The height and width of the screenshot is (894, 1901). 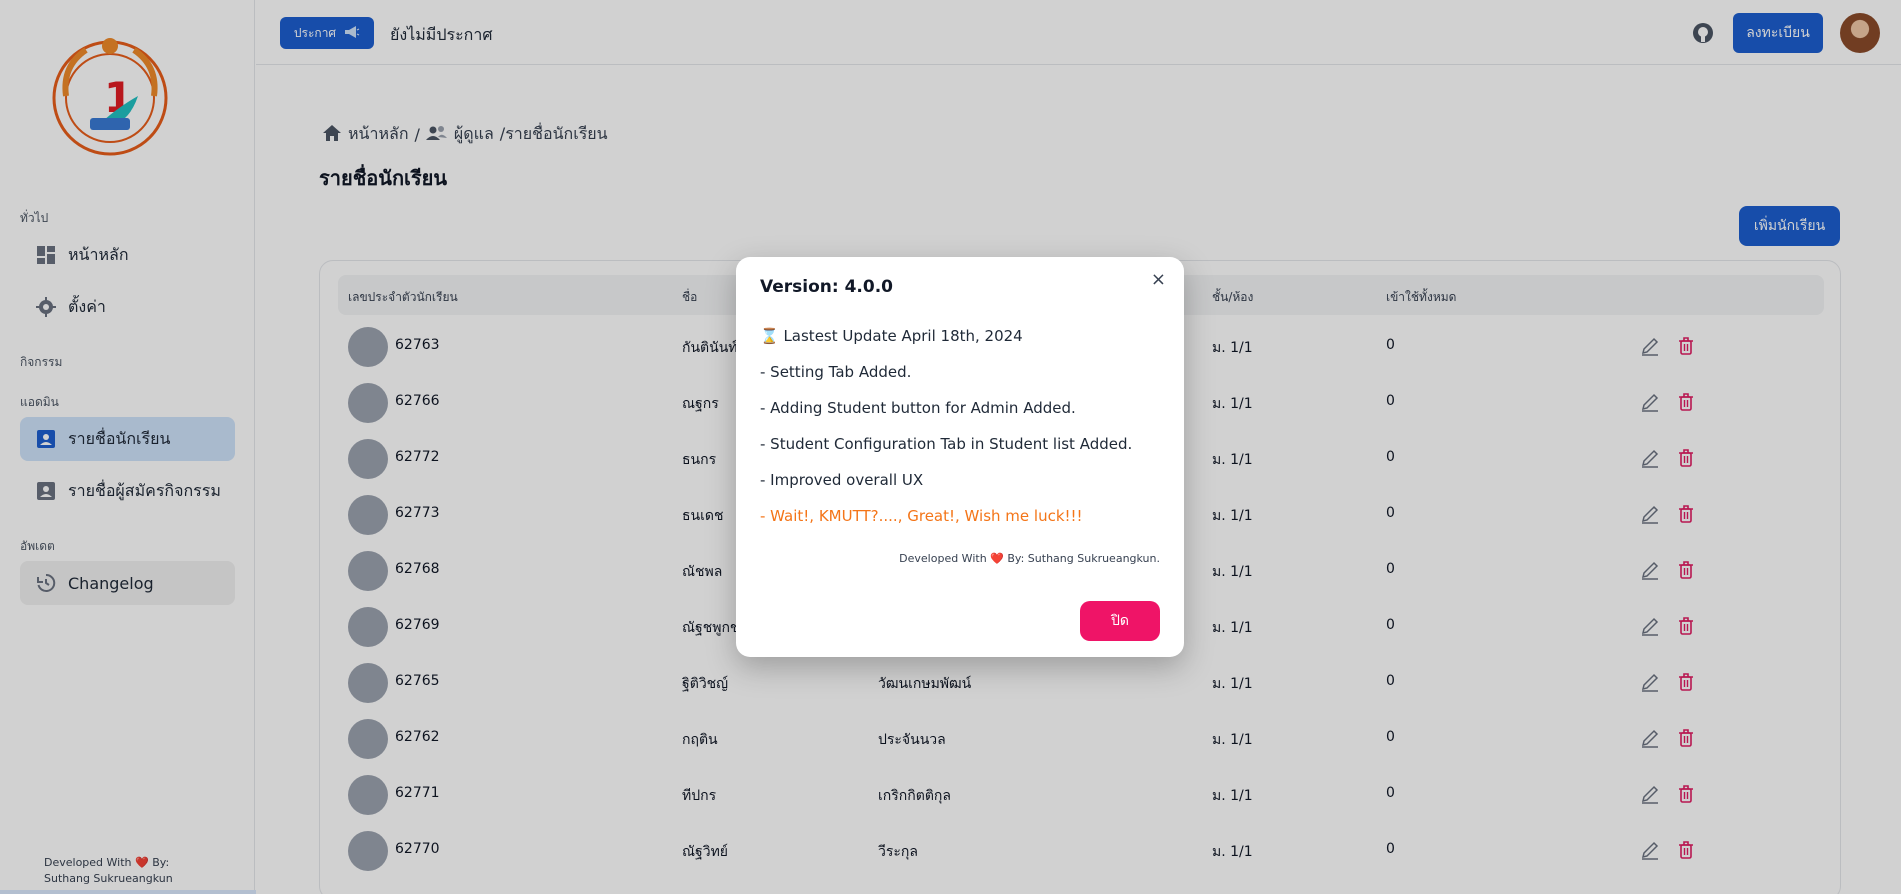 What do you see at coordinates (836, 372) in the screenshot?
I see `changelog-line: - Setting Tab Added.` at bounding box center [836, 372].